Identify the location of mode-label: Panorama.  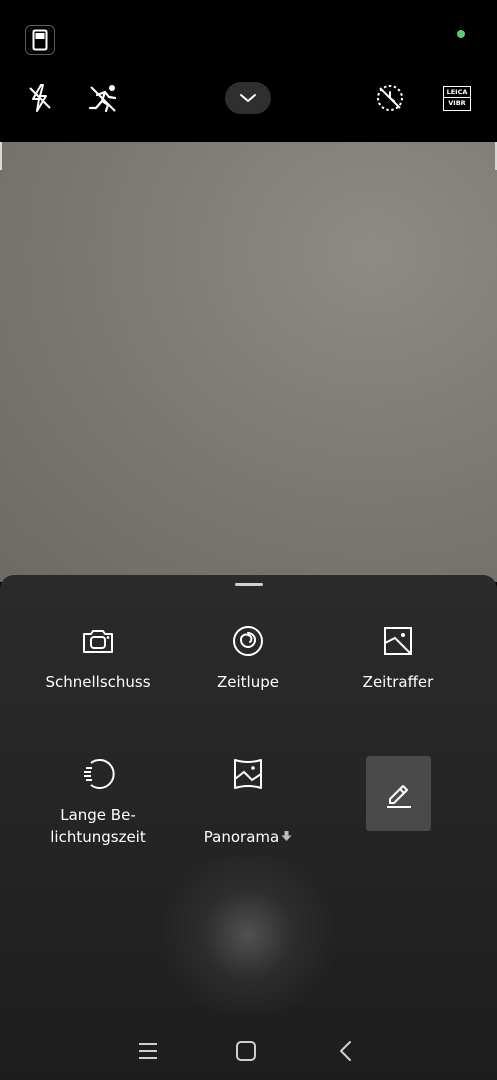
(241, 837).